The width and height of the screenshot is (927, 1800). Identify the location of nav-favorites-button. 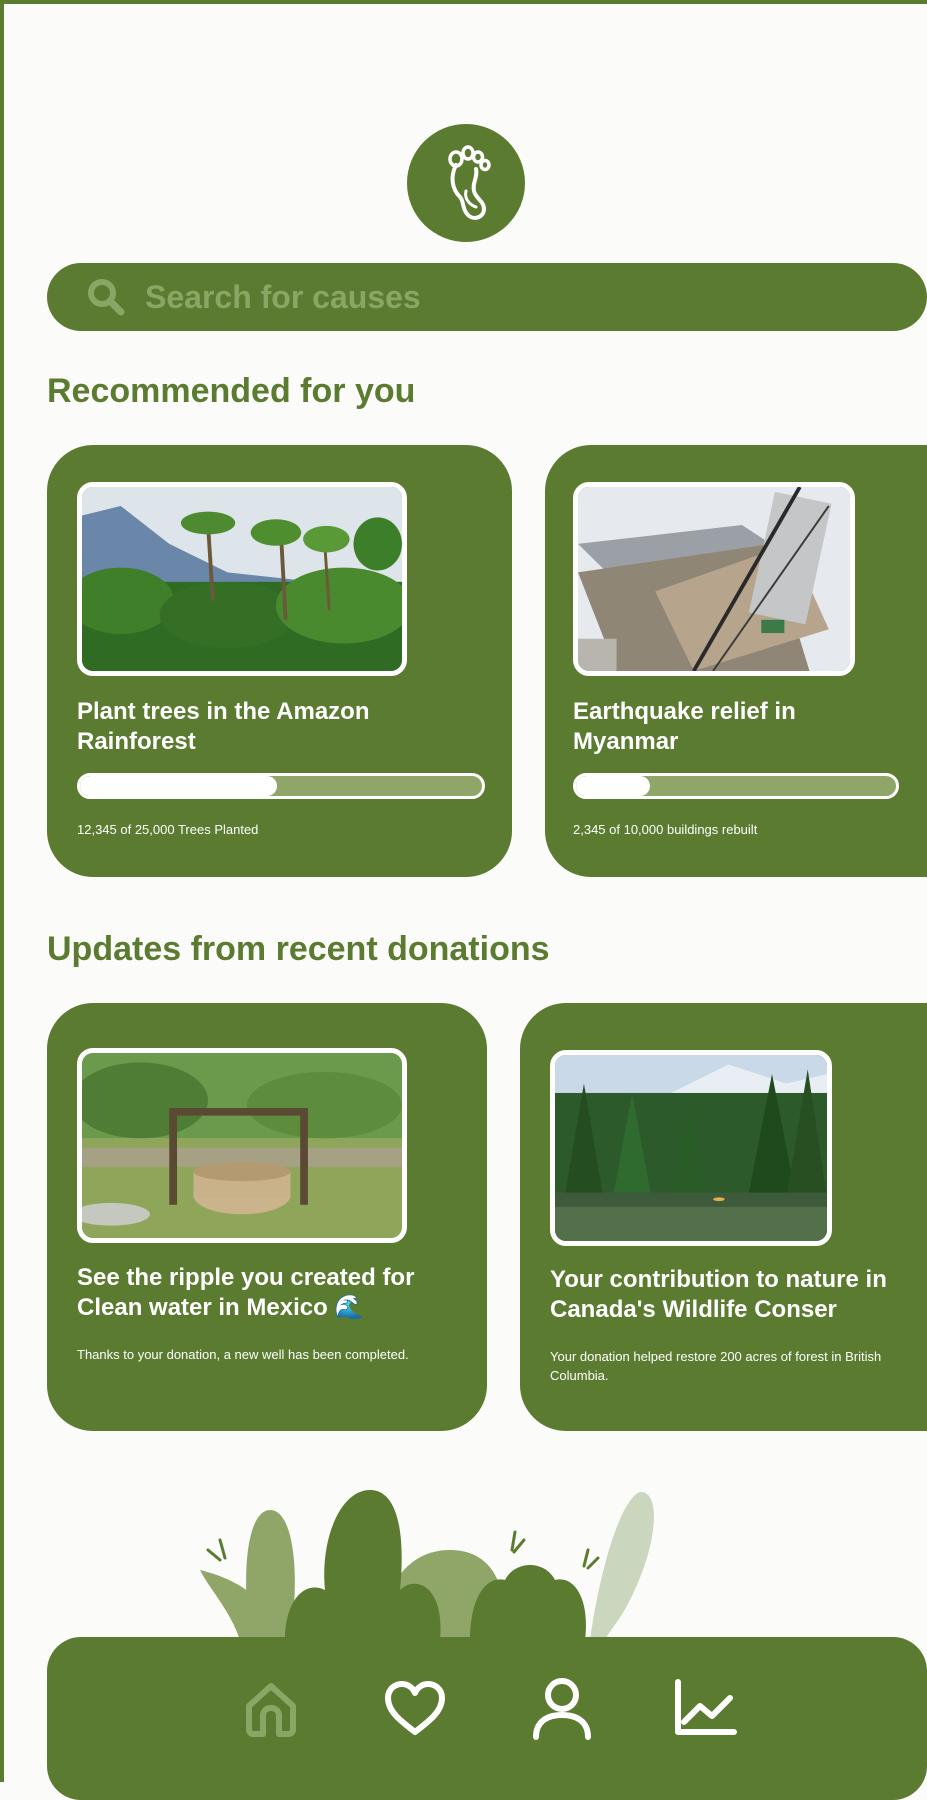
(415, 1708).